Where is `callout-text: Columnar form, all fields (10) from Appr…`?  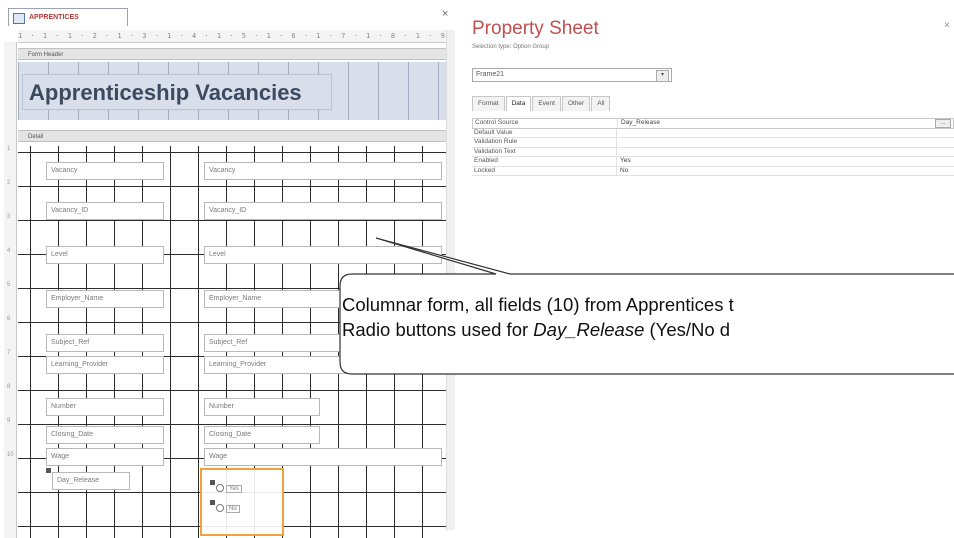 callout-text: Columnar form, all fields (10) from Appr… is located at coordinates (648, 317).